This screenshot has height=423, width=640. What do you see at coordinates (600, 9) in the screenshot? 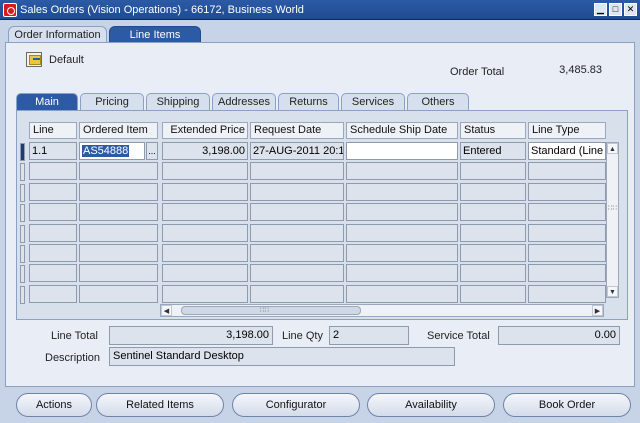
I see `minimize-button: ▁` at bounding box center [600, 9].